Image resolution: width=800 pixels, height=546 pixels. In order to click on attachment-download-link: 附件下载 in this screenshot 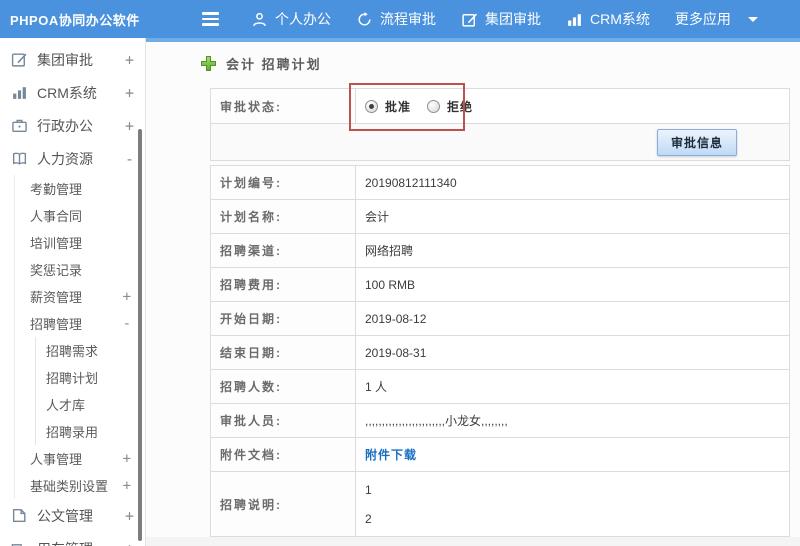, I will do `click(391, 454)`.